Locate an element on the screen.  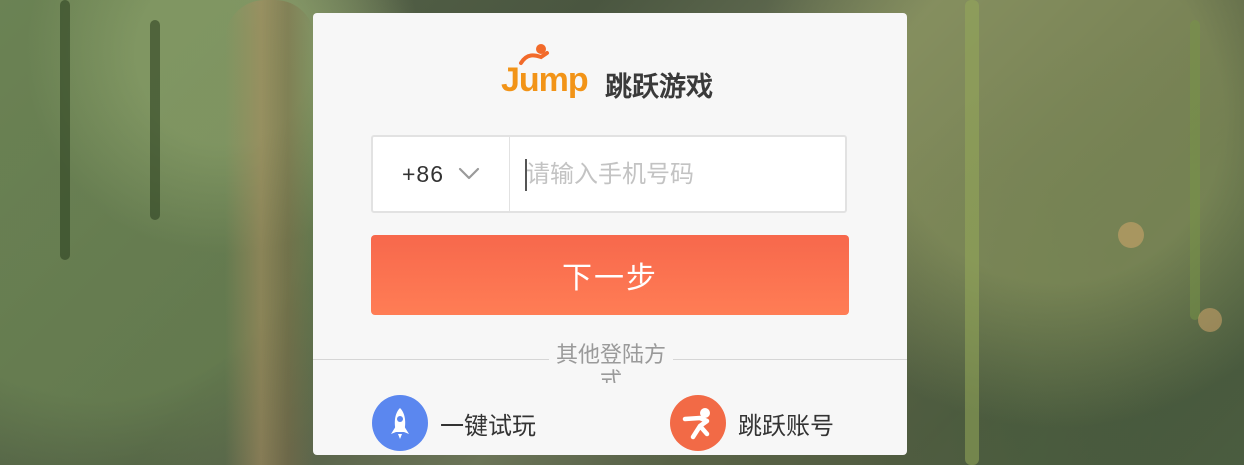
other-login-label: 其他登陆方式 is located at coordinates (611, 363).